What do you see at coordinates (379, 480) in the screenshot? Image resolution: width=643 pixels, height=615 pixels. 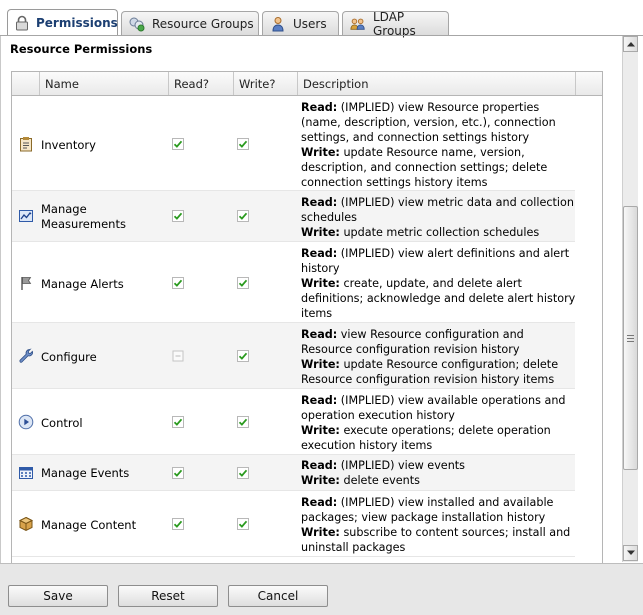 I see `write-text: delete events` at bounding box center [379, 480].